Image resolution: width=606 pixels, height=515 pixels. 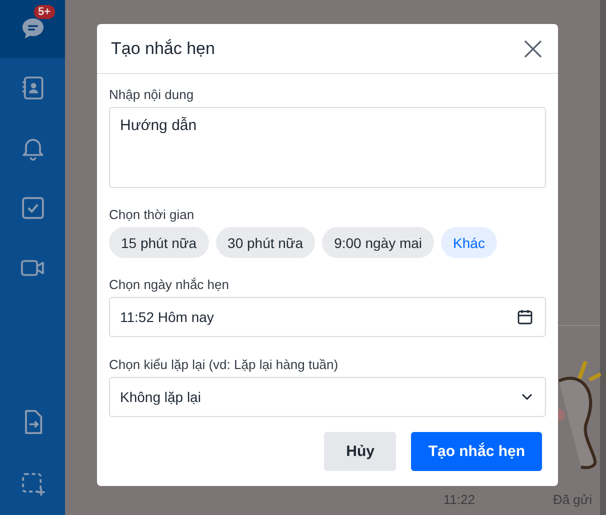 I want to click on field-label: Nhập nội dung, so click(x=152, y=94).